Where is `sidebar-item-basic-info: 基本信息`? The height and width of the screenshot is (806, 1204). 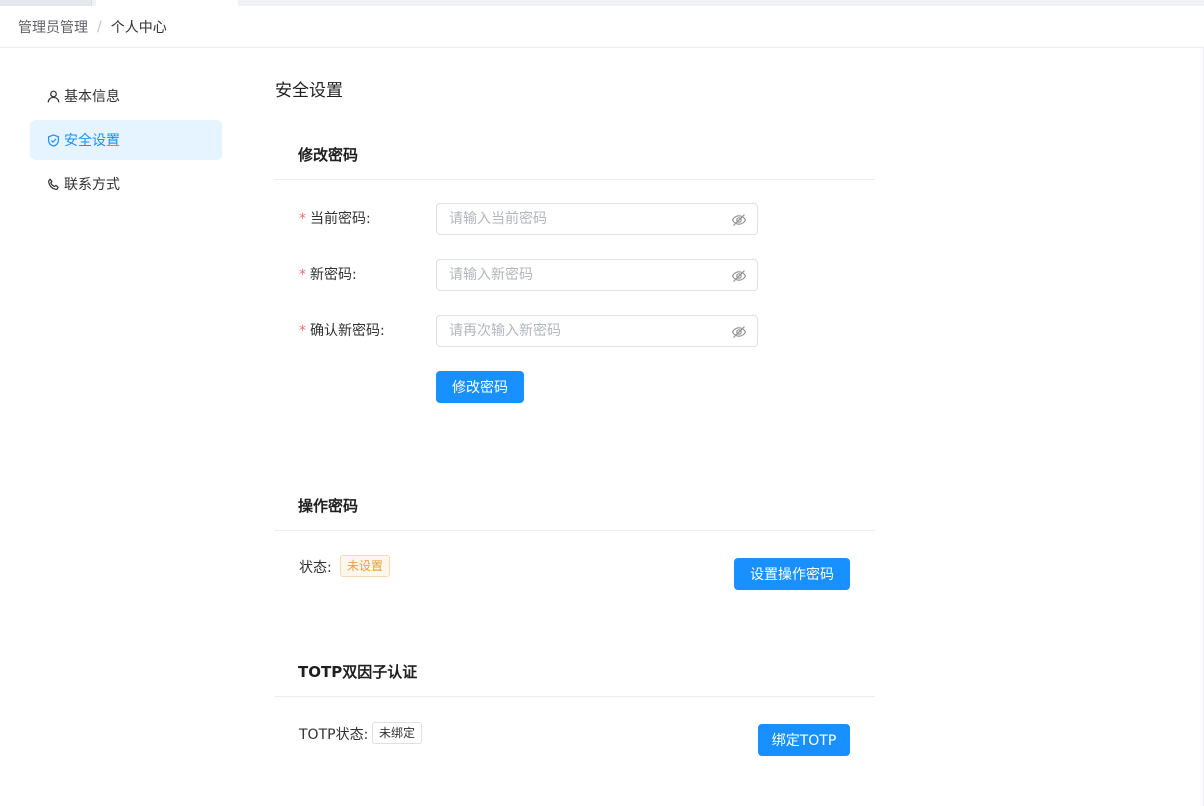 sidebar-item-basic-info: 基本信息 is located at coordinates (126, 96).